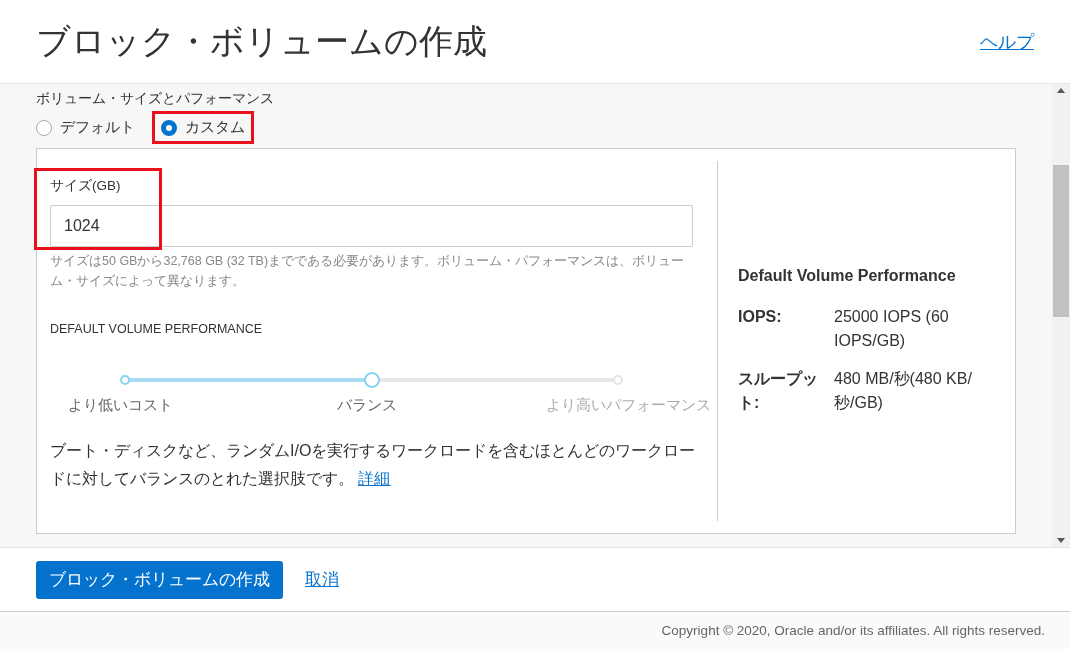 This screenshot has height=649, width=1070. I want to click on stop-label: バランス, so click(366, 405).